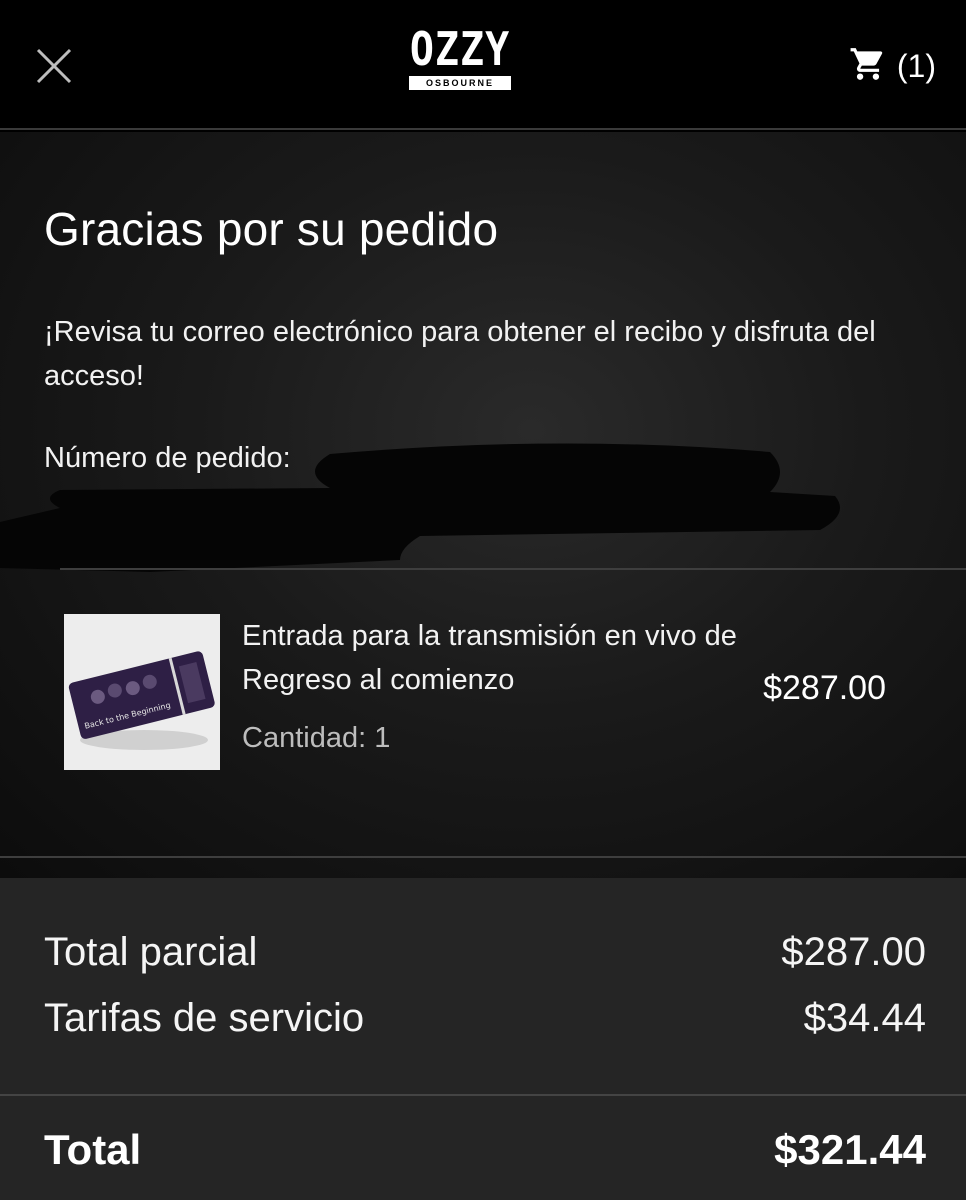 The height and width of the screenshot is (1200, 966). I want to click on cart-icon, so click(868, 66).